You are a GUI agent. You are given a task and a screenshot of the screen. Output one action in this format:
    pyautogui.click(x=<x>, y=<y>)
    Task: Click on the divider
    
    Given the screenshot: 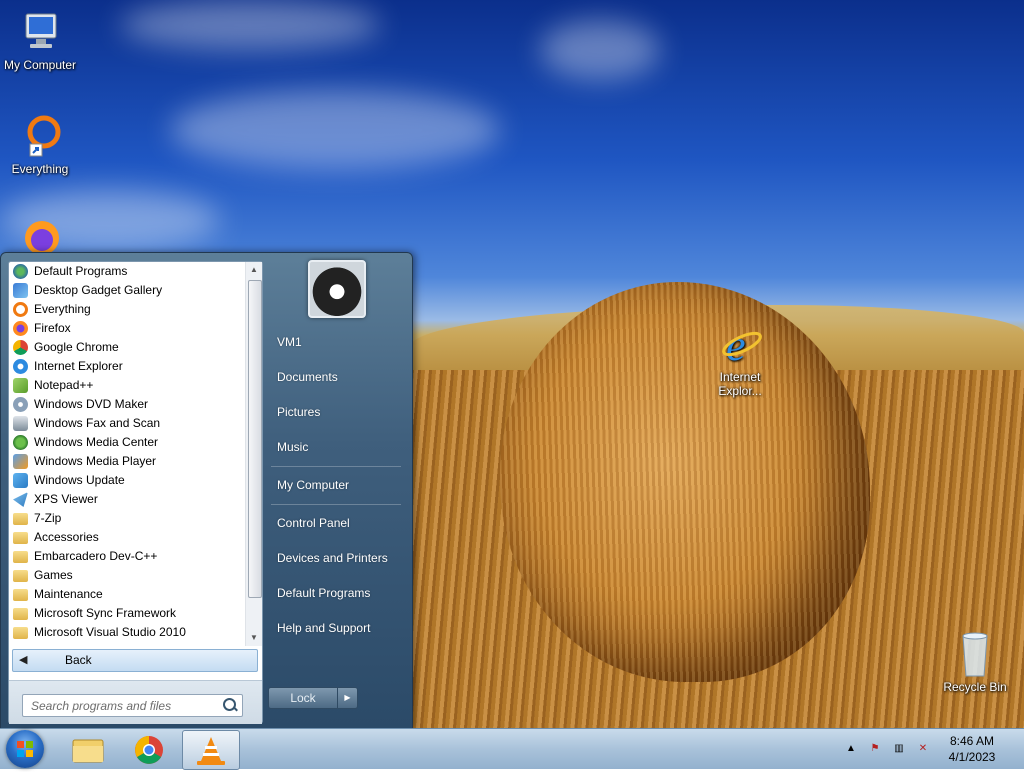 What is the action you would take?
    pyautogui.click(x=336, y=466)
    